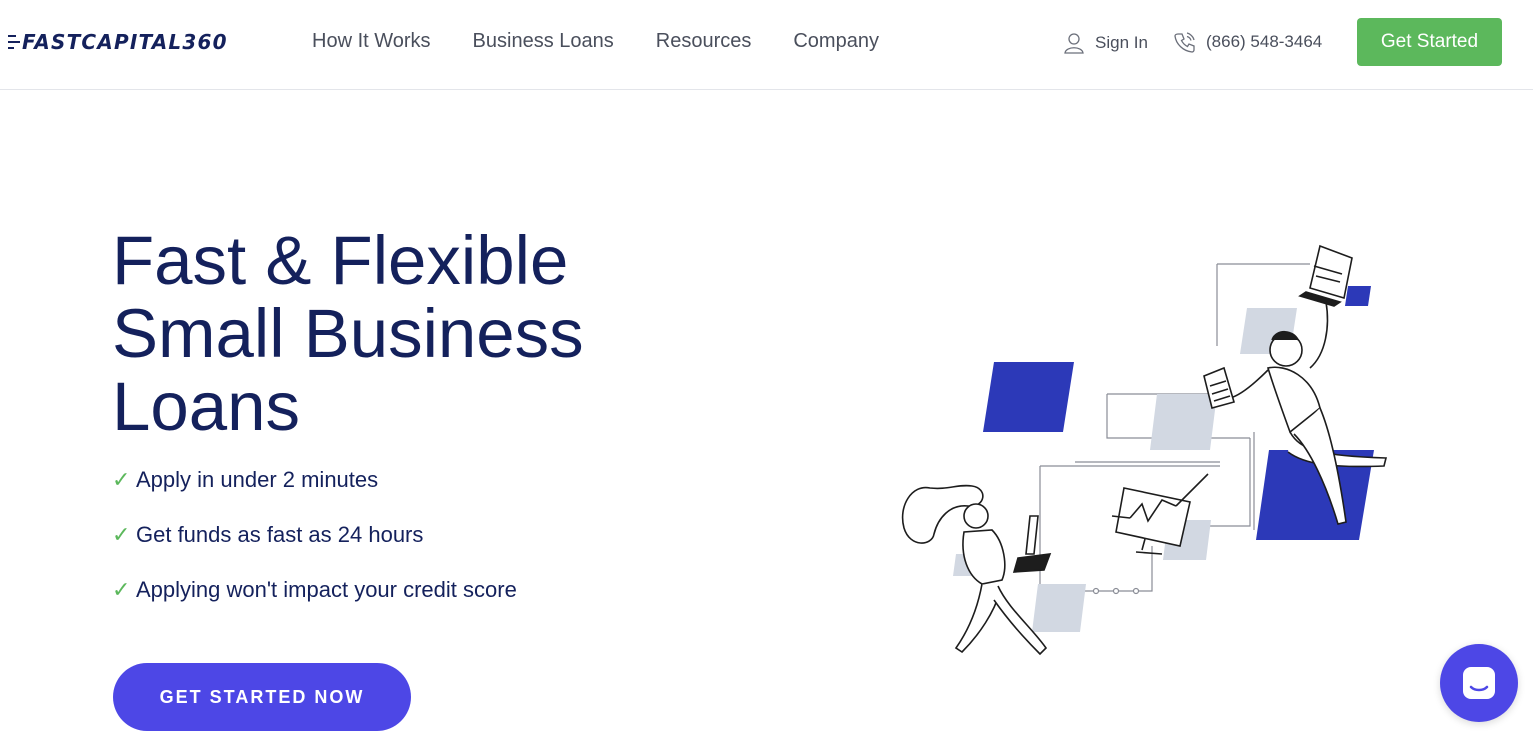 The image size is (1533, 739). Describe the element at coordinates (704, 41) in the screenshot. I see `nav-resources: Resources` at that location.